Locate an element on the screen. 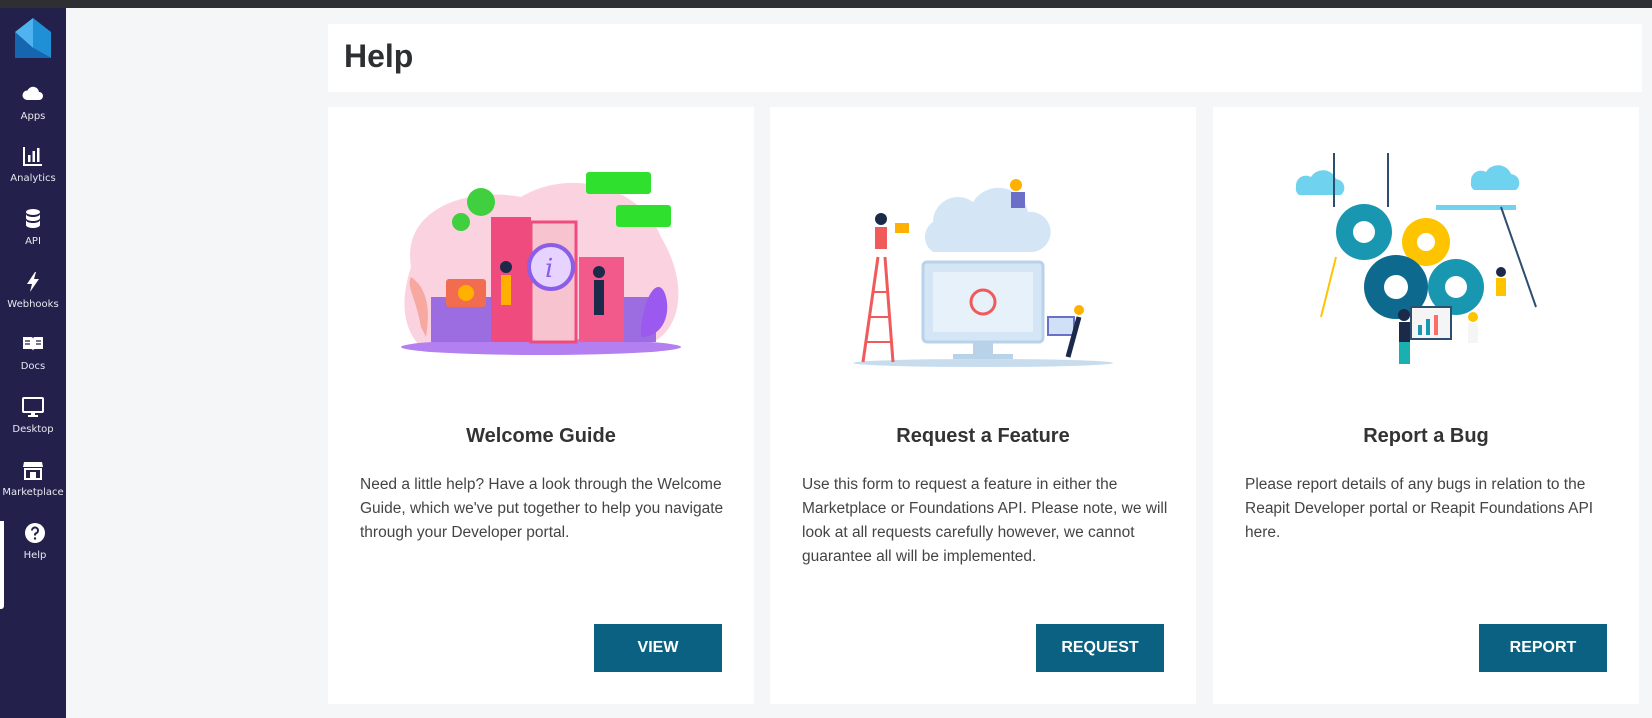  page-header: Help is located at coordinates (985, 58).